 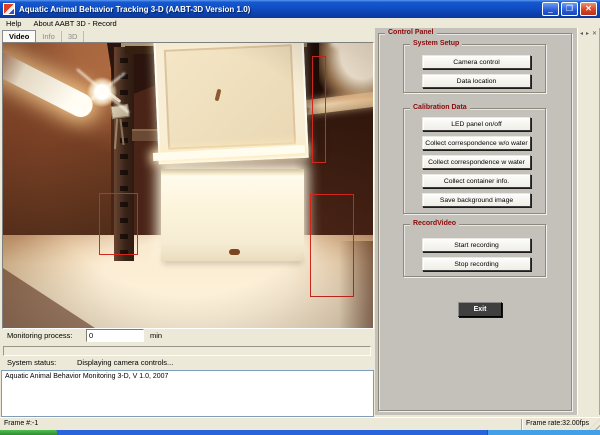 I want to click on data-location-button: Data location, so click(x=476, y=81).